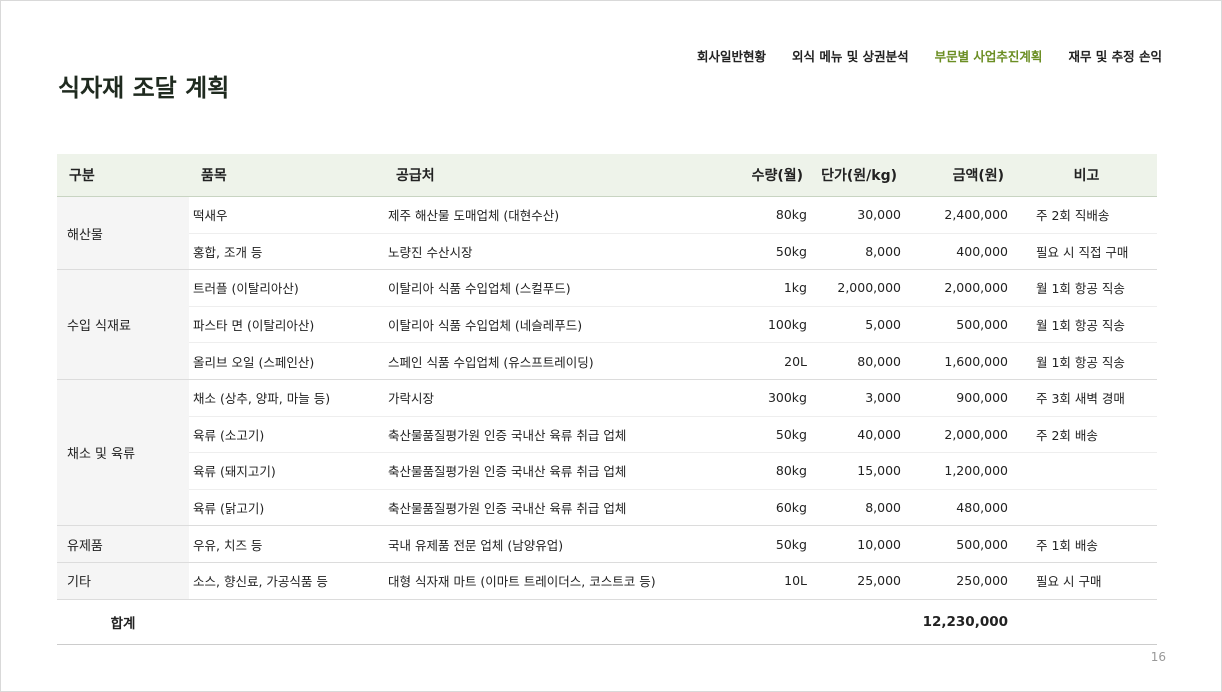 The image size is (1222, 692). Describe the element at coordinates (561, 581) in the screenshot. I see `supplier-cell: 대형 식자재 마트 (이마트 트레이더스, 코스트코 등)` at that location.